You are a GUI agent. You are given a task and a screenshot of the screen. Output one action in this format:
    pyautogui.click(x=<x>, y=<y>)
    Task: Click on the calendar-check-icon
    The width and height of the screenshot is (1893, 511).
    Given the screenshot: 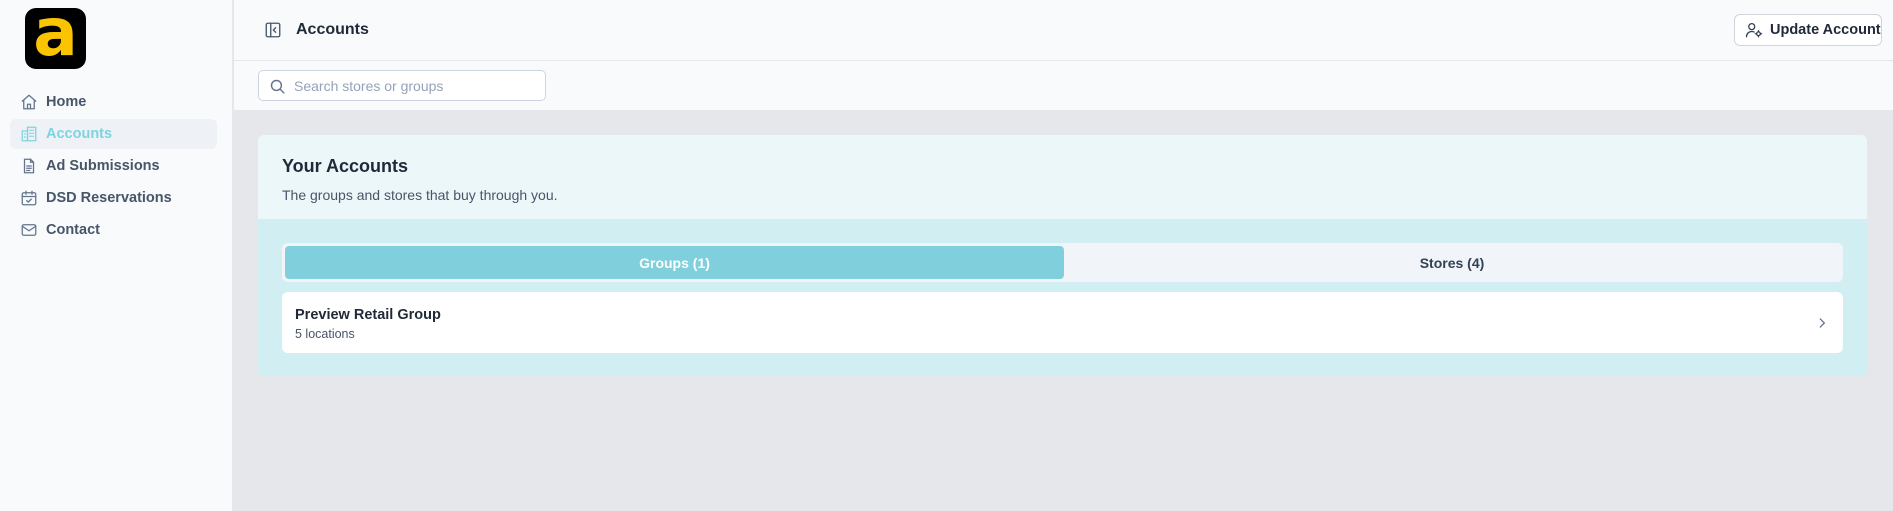 What is the action you would take?
    pyautogui.click(x=29, y=198)
    